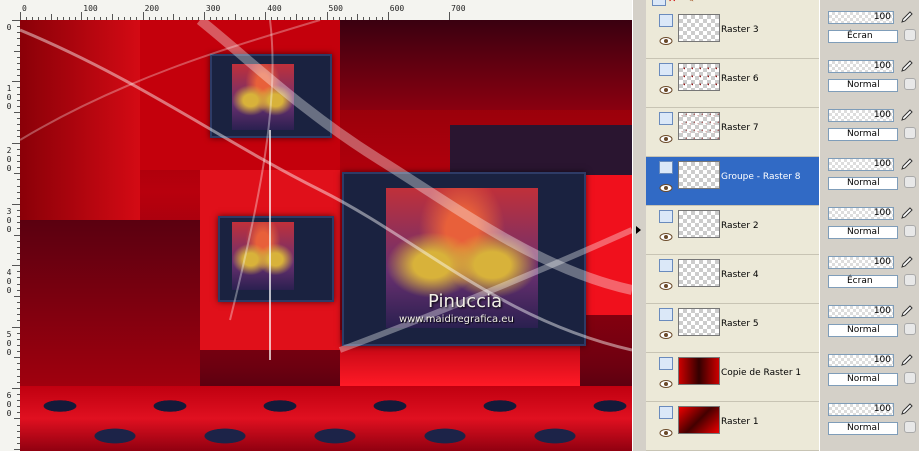 The height and width of the screenshot is (451, 919). I want to click on layer-row: Raster 3, so click(732, 34).